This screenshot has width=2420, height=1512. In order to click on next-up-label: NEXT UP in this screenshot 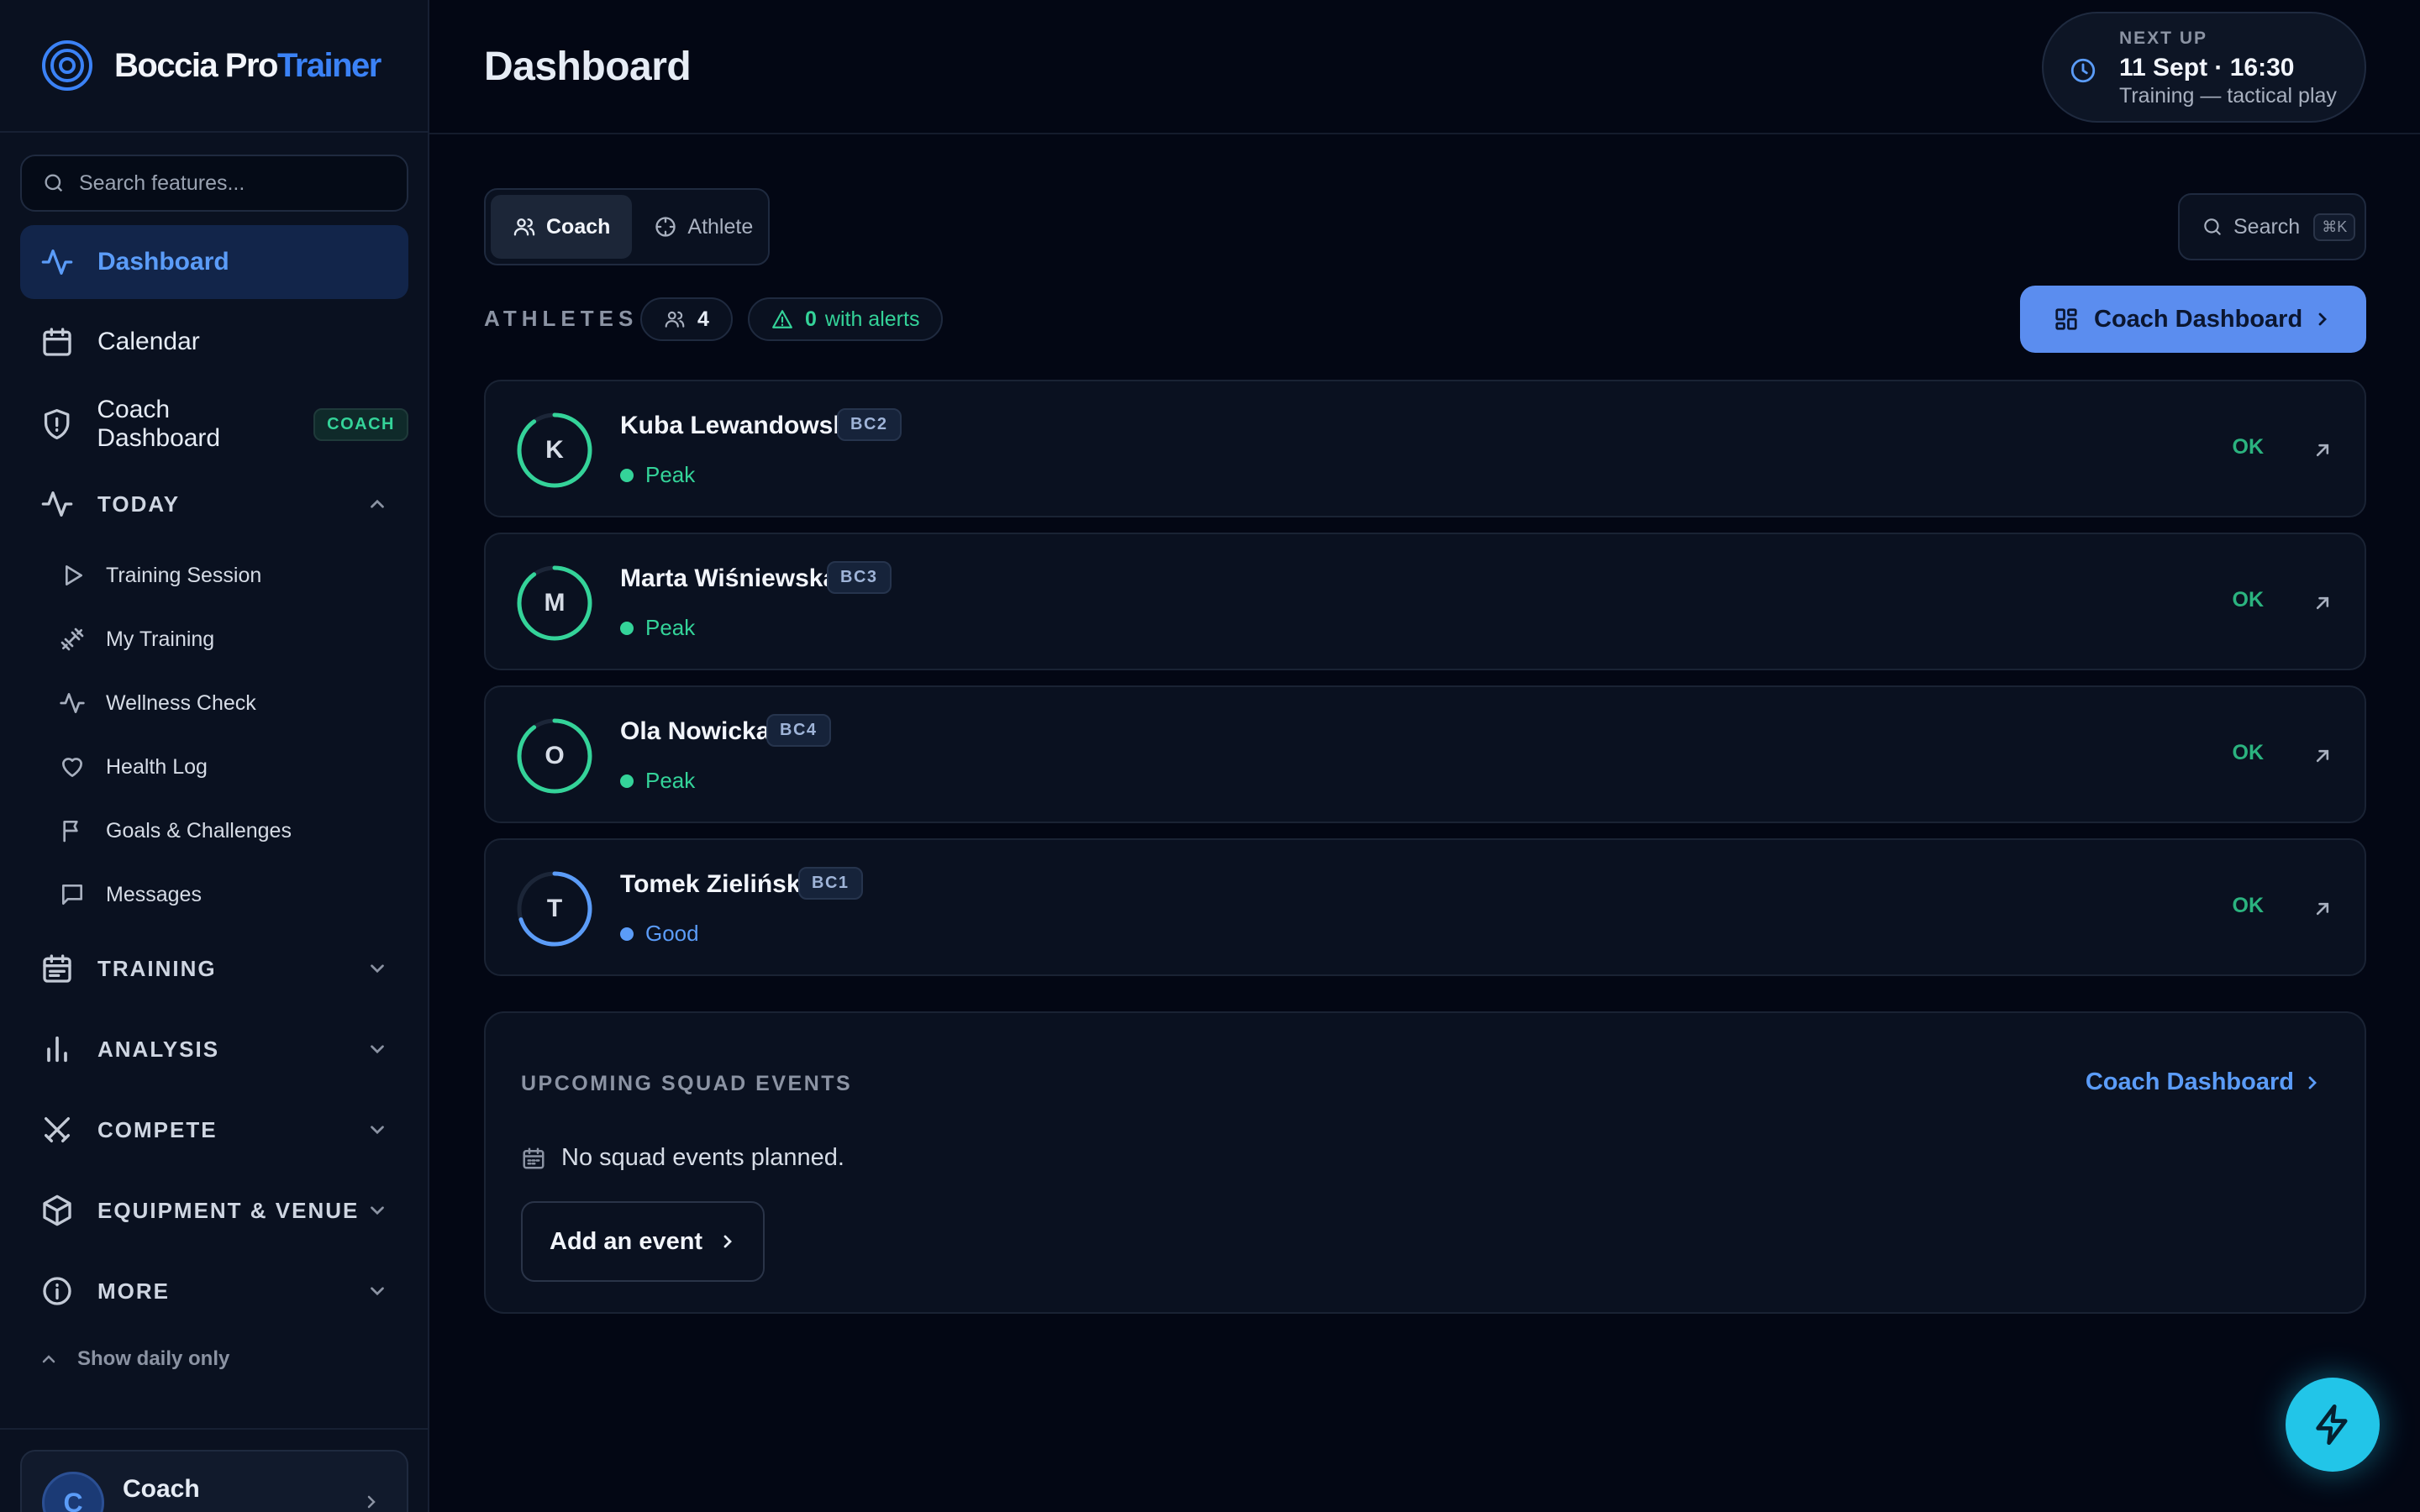, I will do `click(2163, 38)`.